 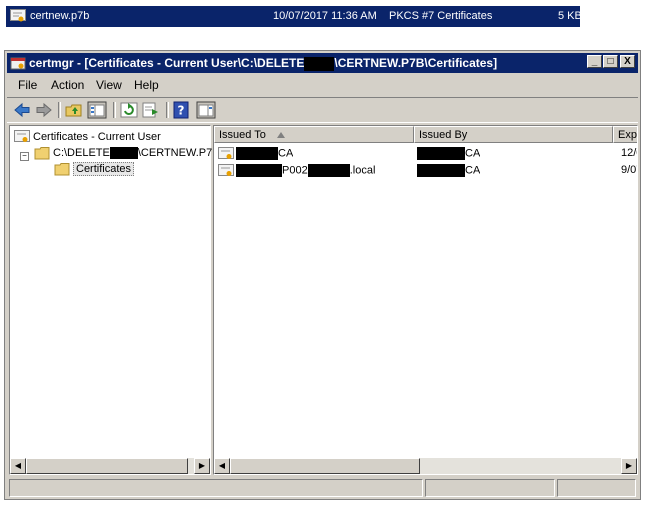 What do you see at coordinates (570, 16) in the screenshot?
I see `file-size: 5 KB` at bounding box center [570, 16].